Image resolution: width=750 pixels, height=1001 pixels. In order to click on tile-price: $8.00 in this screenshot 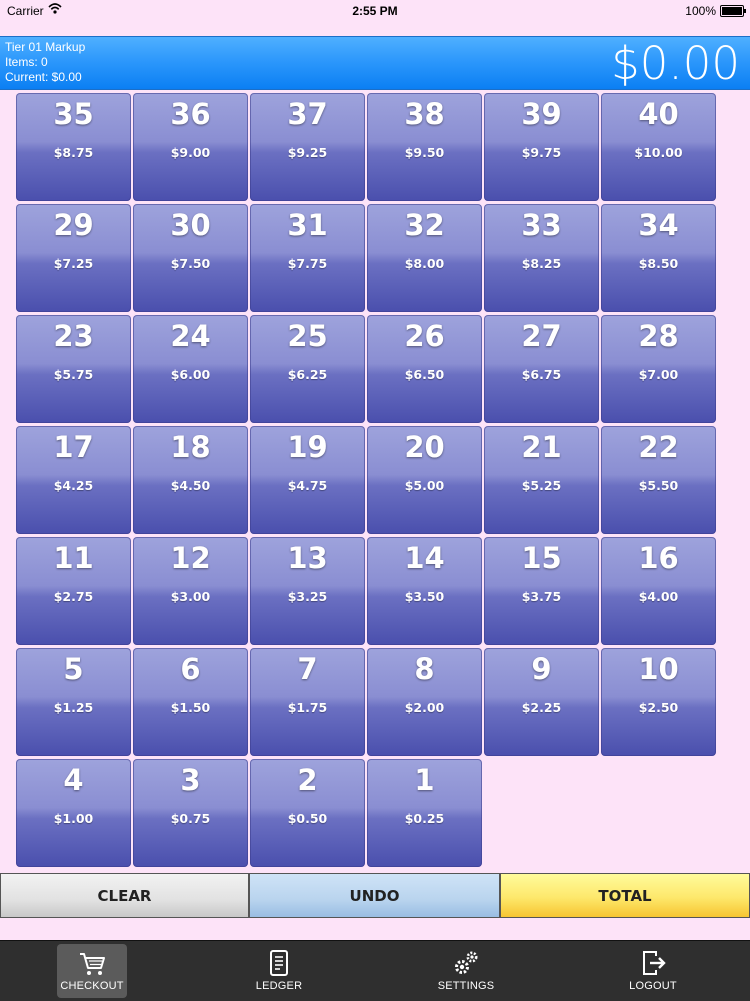, I will do `click(424, 263)`.